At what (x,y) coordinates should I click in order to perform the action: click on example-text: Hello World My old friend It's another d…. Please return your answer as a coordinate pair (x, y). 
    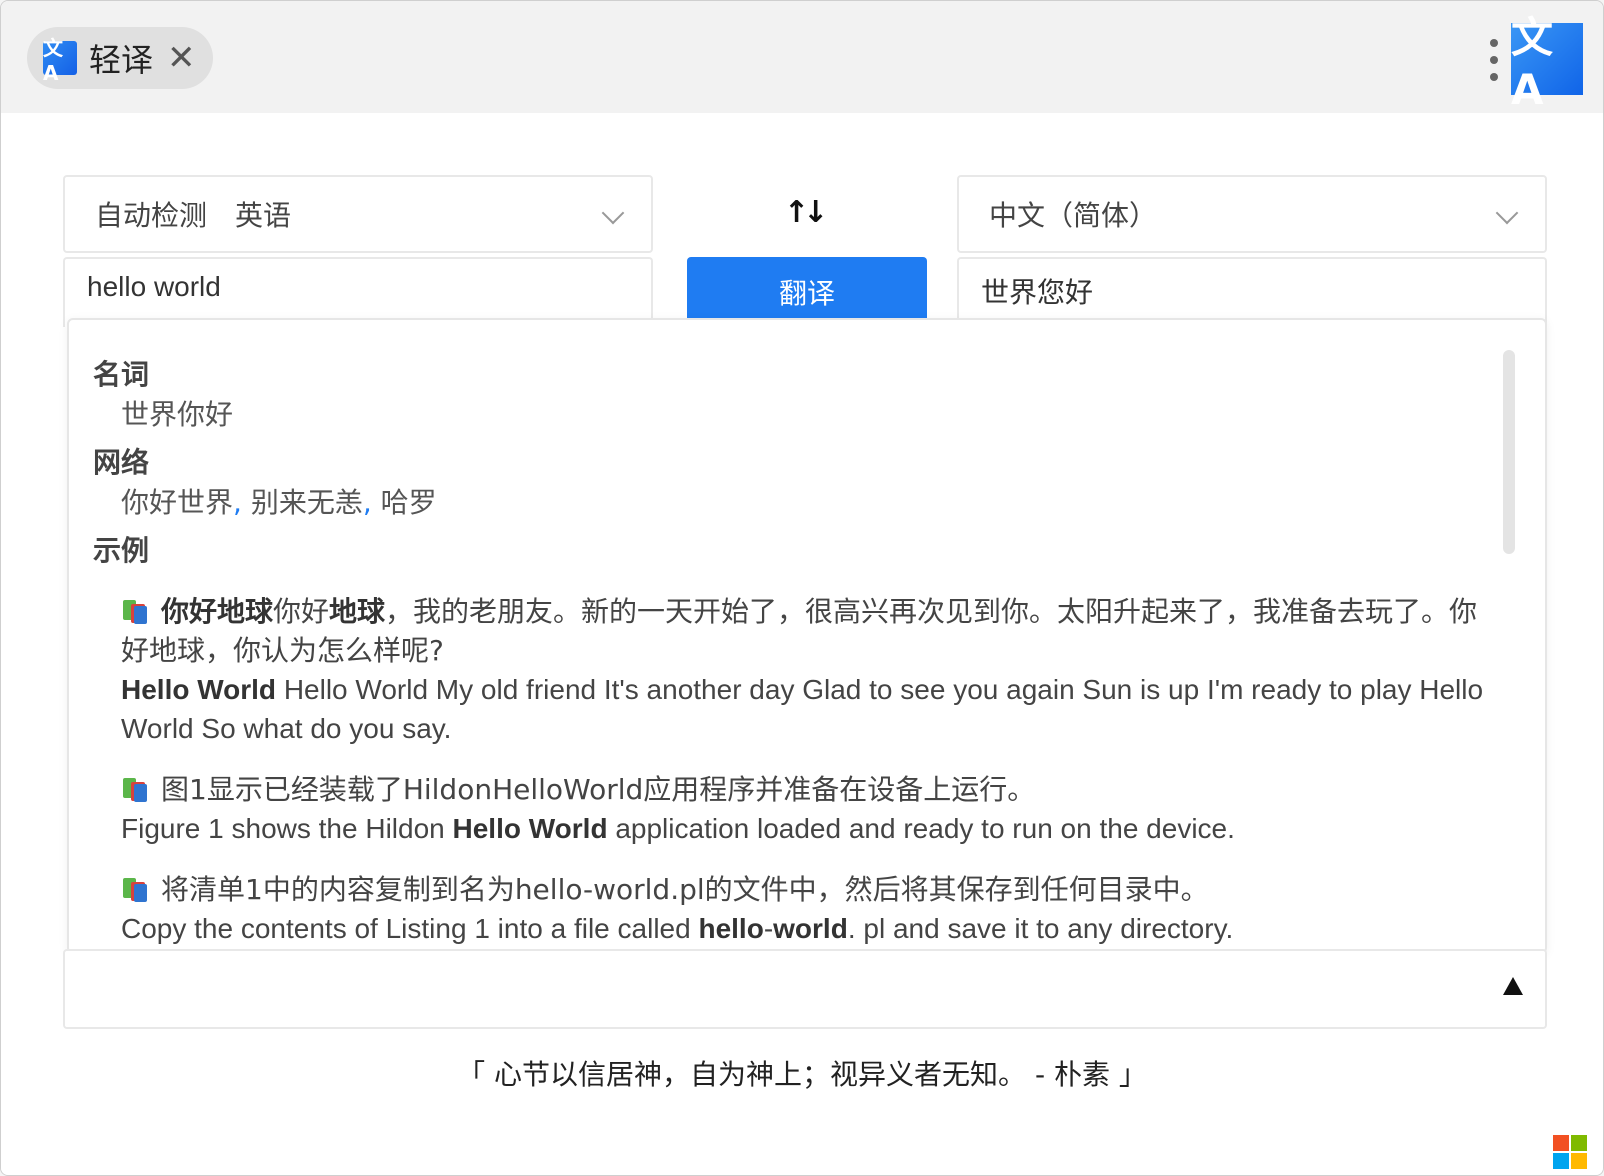
    Looking at the image, I should click on (802, 709).